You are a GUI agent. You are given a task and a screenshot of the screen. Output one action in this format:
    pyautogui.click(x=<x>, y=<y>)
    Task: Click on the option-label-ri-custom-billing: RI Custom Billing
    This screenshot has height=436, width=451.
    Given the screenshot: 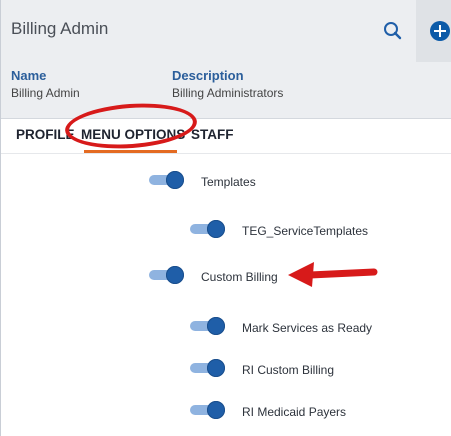 What is the action you would take?
    pyautogui.click(x=288, y=370)
    